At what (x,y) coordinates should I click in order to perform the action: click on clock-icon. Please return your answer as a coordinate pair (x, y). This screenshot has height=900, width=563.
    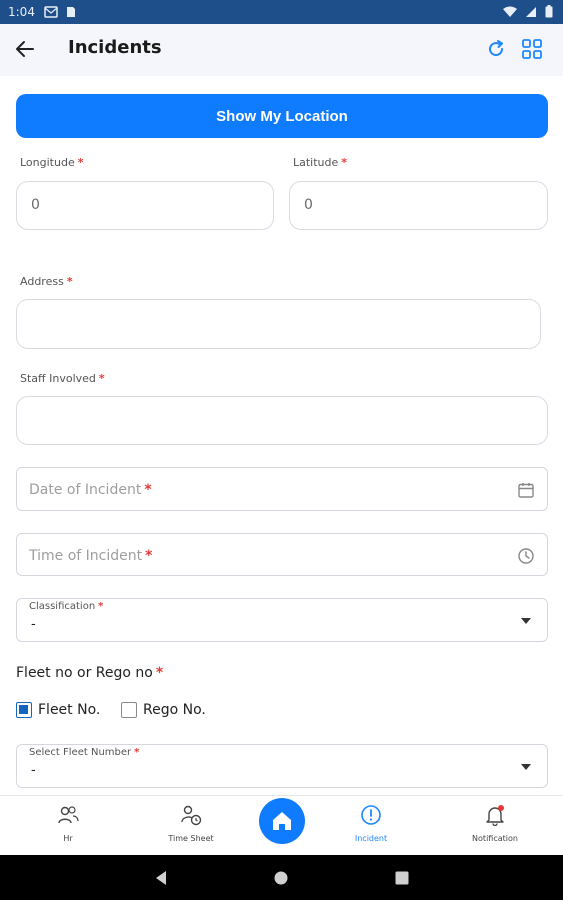
    Looking at the image, I should click on (526, 556).